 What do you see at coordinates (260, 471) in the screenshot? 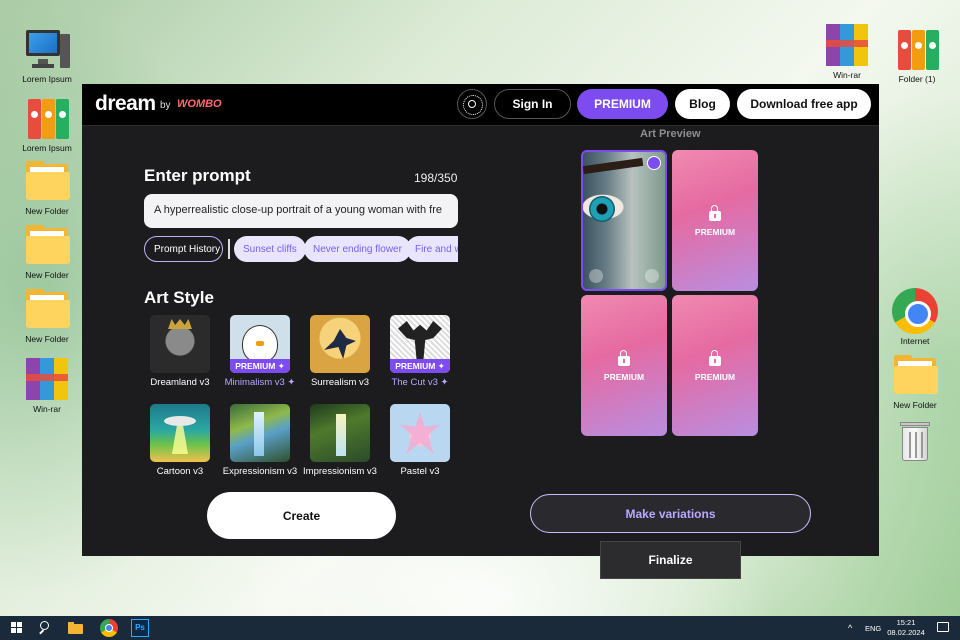
I see `style-name: Expressionism v3` at bounding box center [260, 471].